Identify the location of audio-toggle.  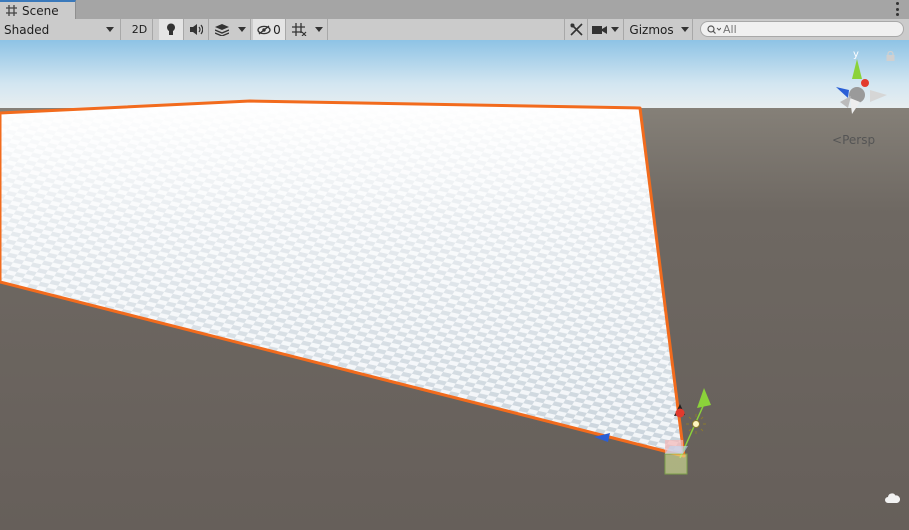
(196, 29).